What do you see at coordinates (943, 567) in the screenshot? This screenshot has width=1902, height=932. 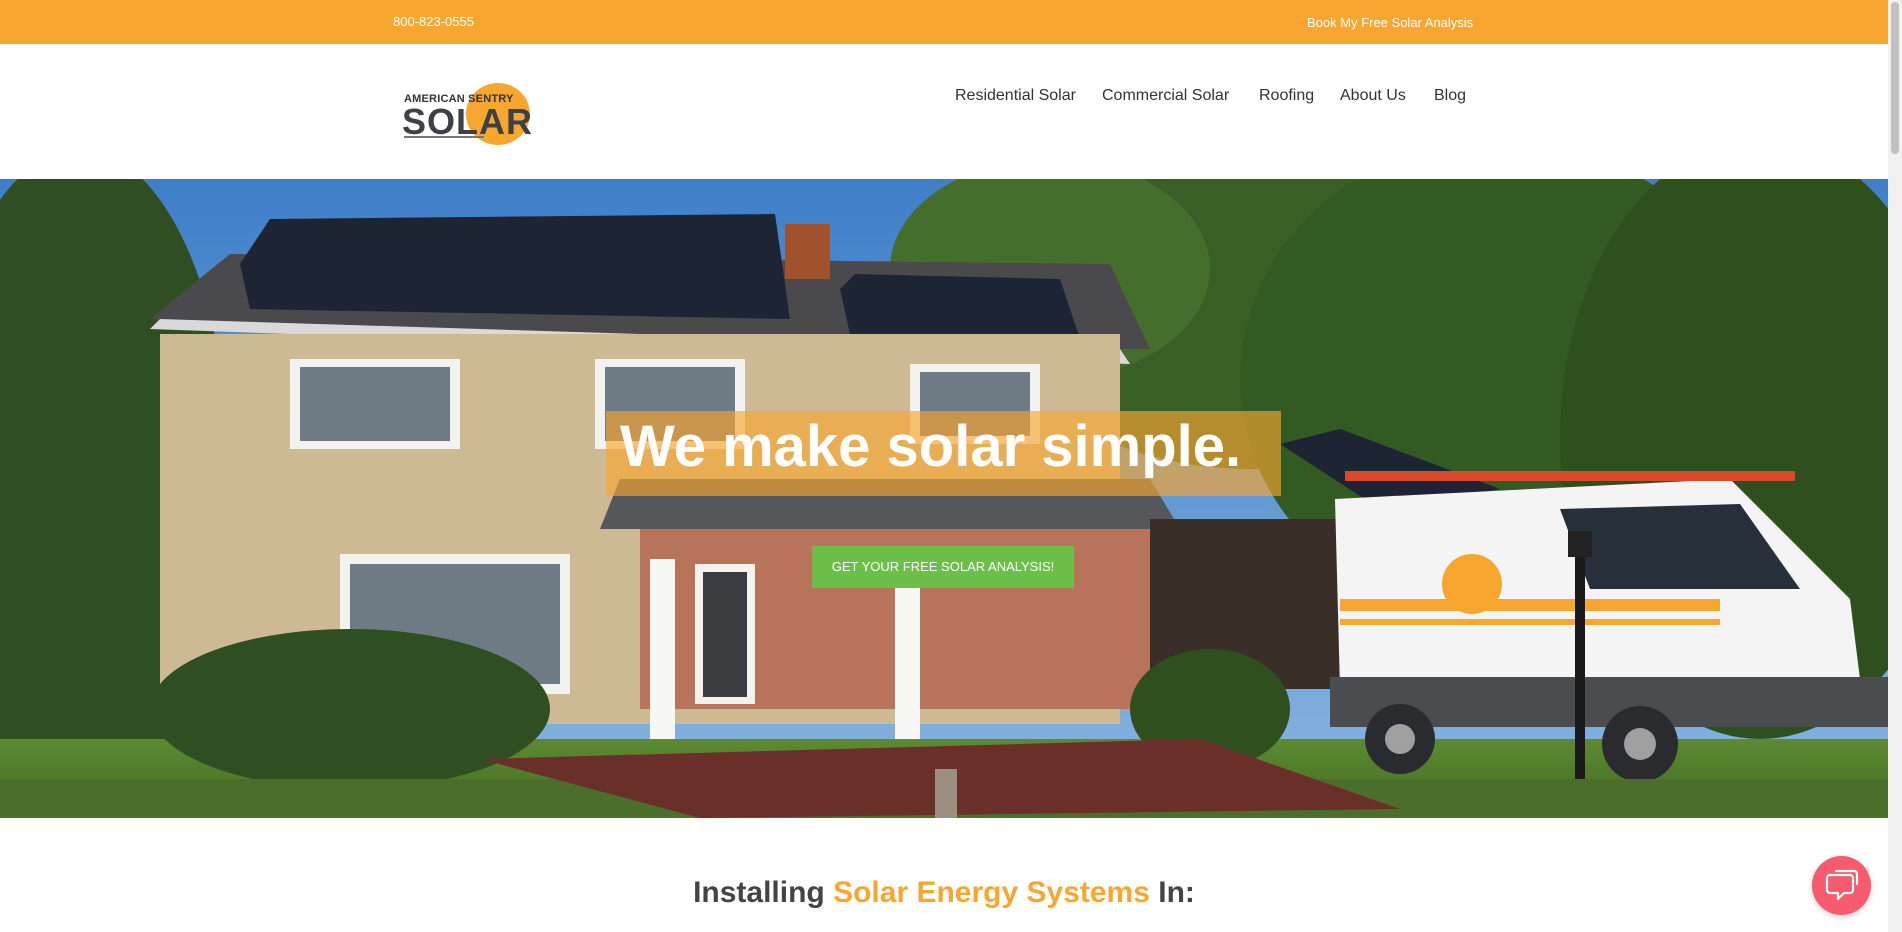 I see `free-analysis-button: GET YOUR FREE SOLAR ANALYSIS!` at bounding box center [943, 567].